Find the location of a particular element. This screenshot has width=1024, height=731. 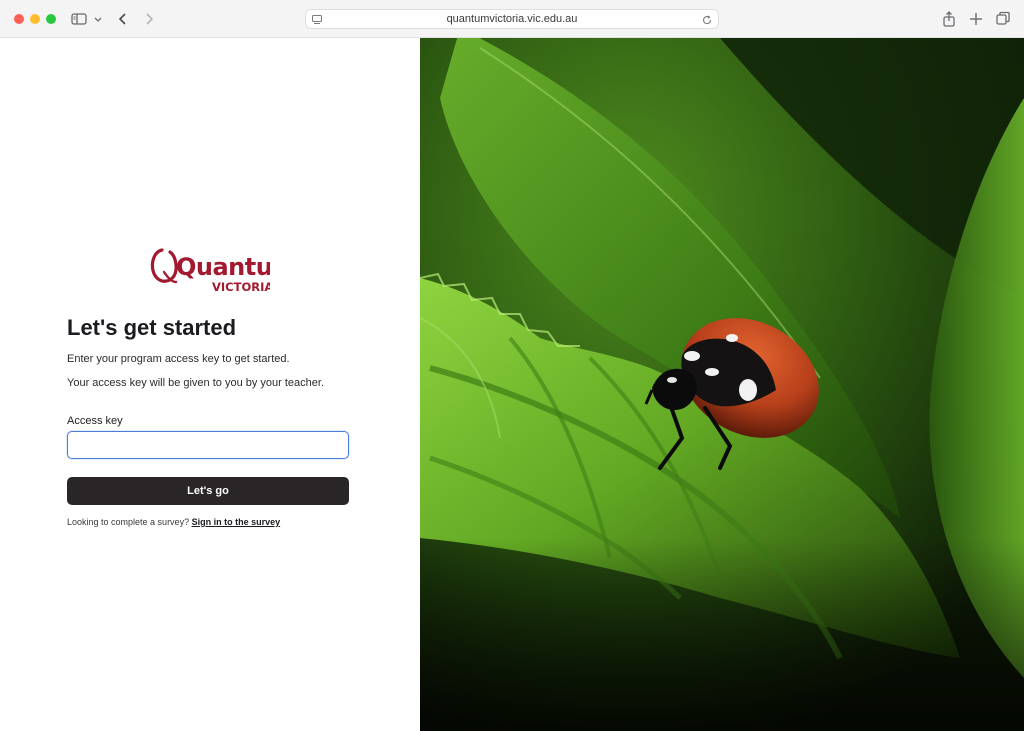

address-bar: quantumvictoria.vic.edu.au is located at coordinates (512, 19).